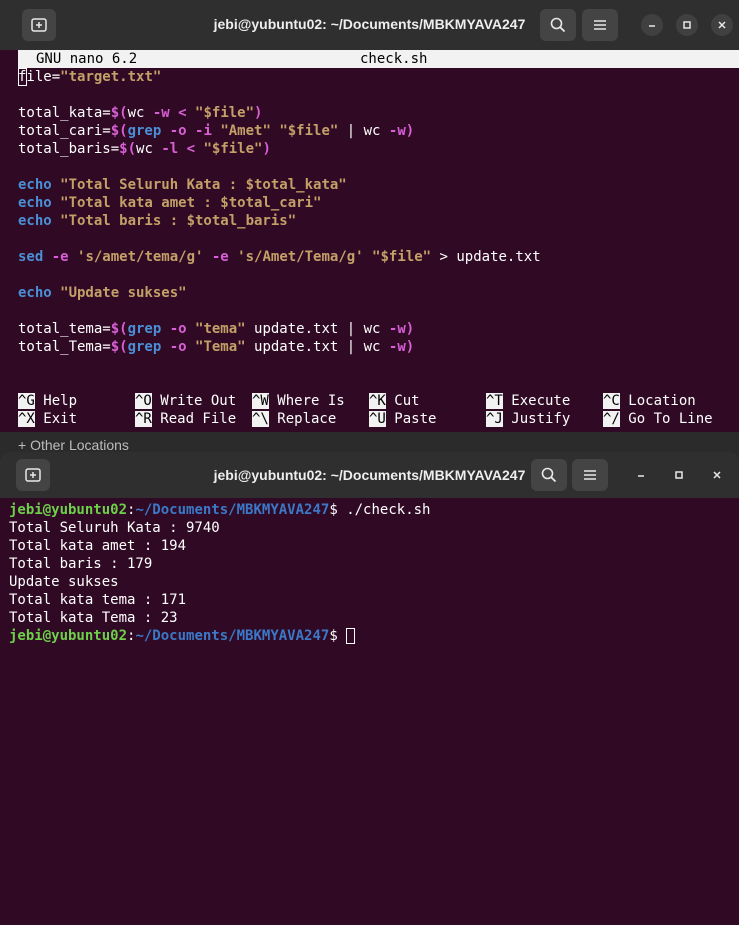 The height and width of the screenshot is (925, 739). What do you see at coordinates (68, 636) in the screenshot?
I see `prompt-user: jebi@yubuntu02` at bounding box center [68, 636].